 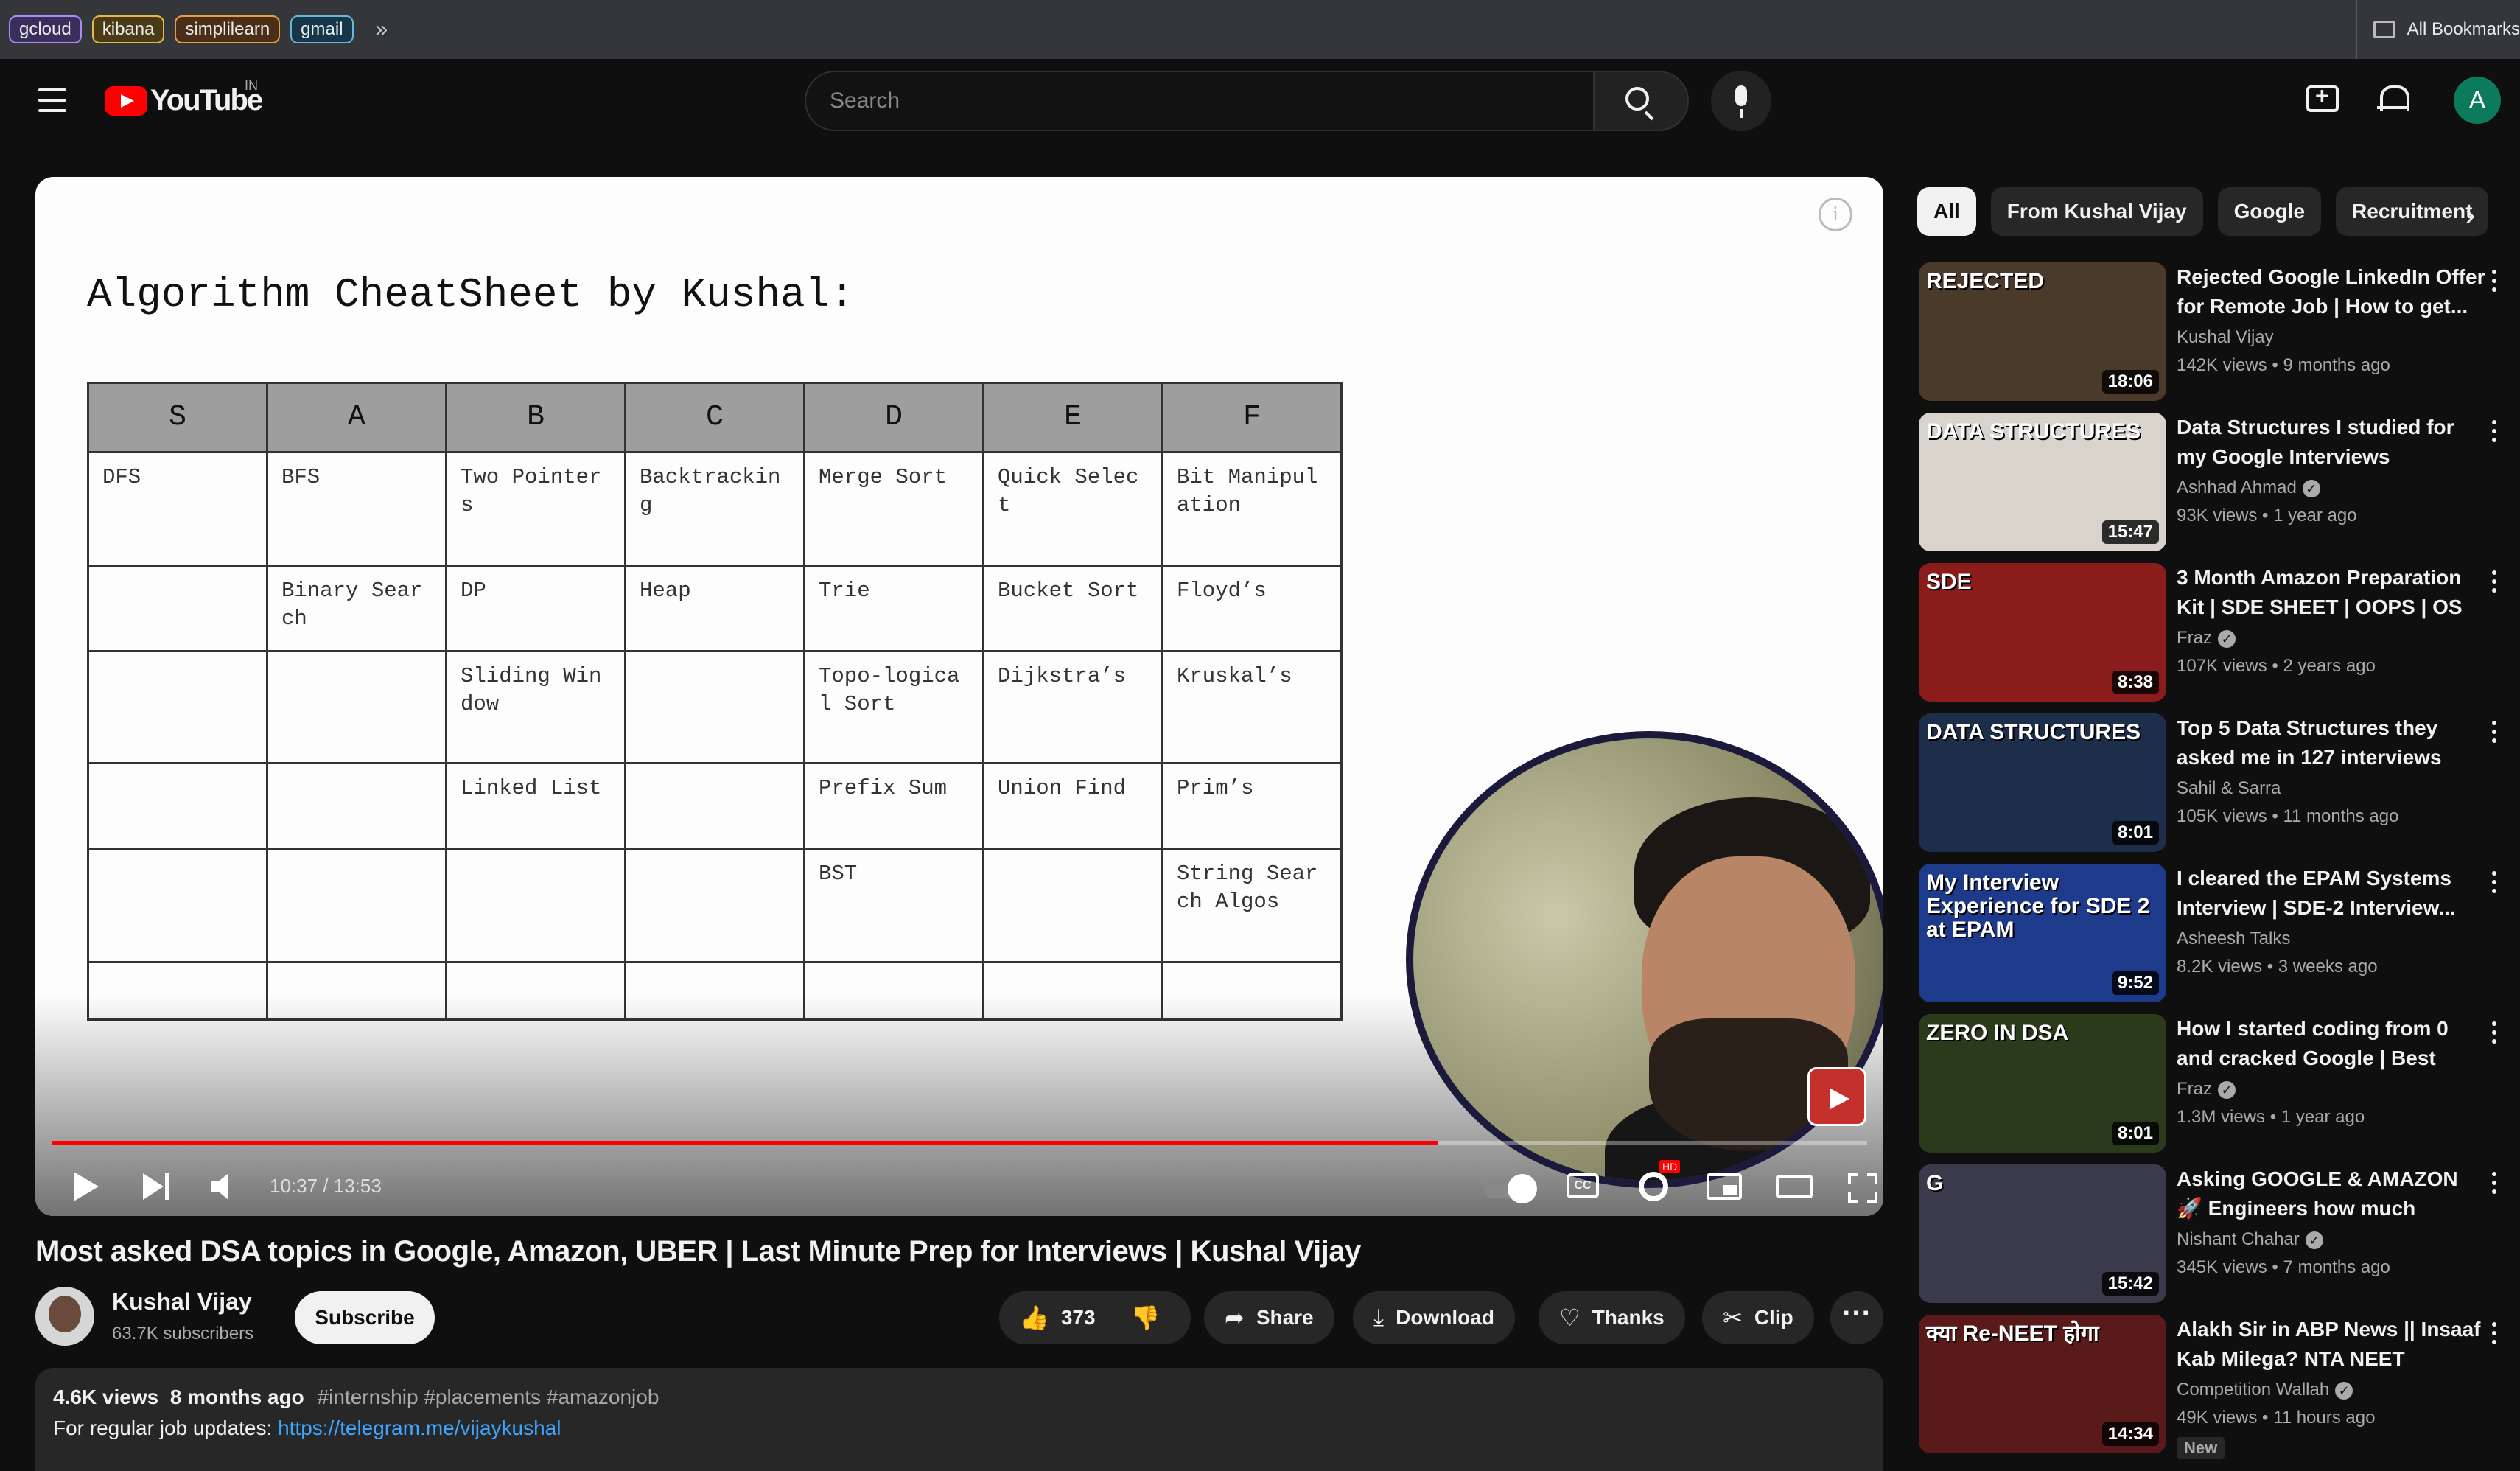 What do you see at coordinates (488, 1397) in the screenshot?
I see `hashtags: #internship #placements #amazonjob` at bounding box center [488, 1397].